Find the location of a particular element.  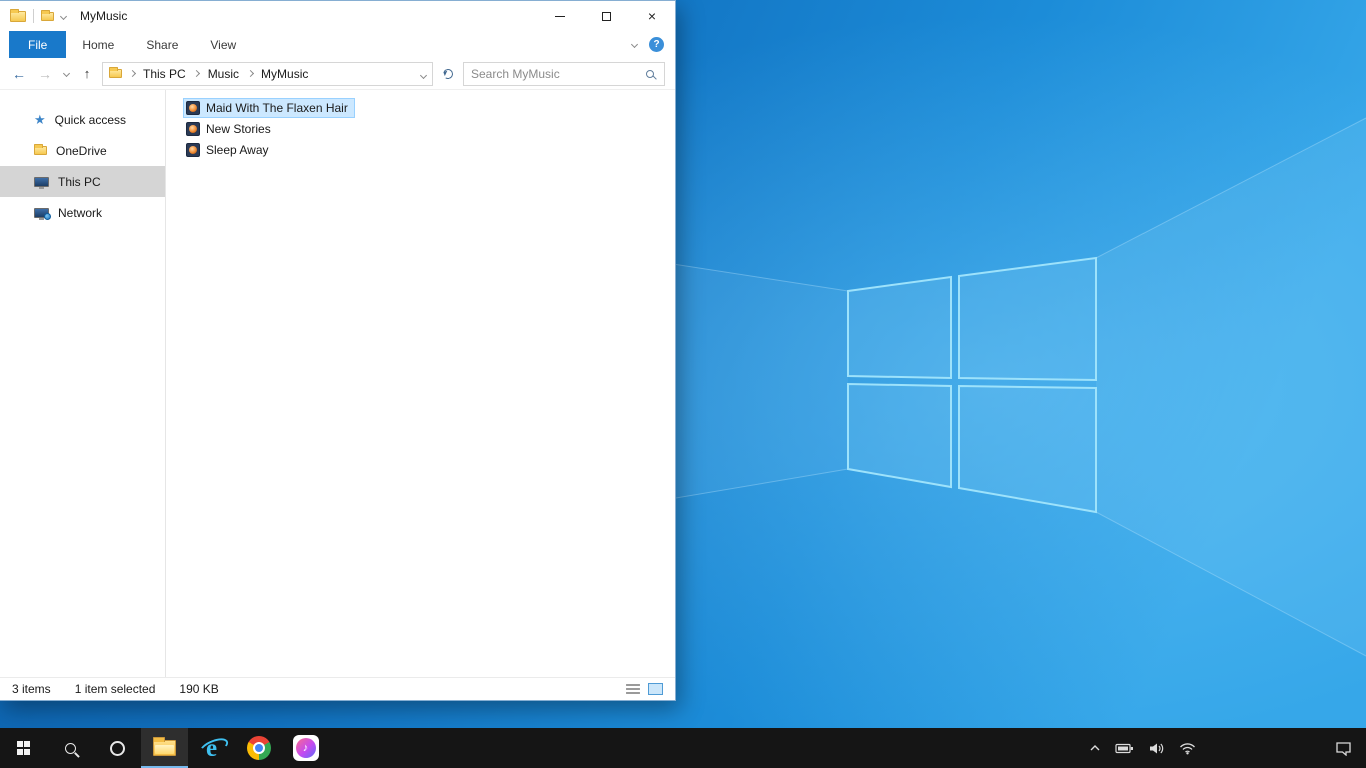

wifi-icon is located at coordinates (1187, 748).